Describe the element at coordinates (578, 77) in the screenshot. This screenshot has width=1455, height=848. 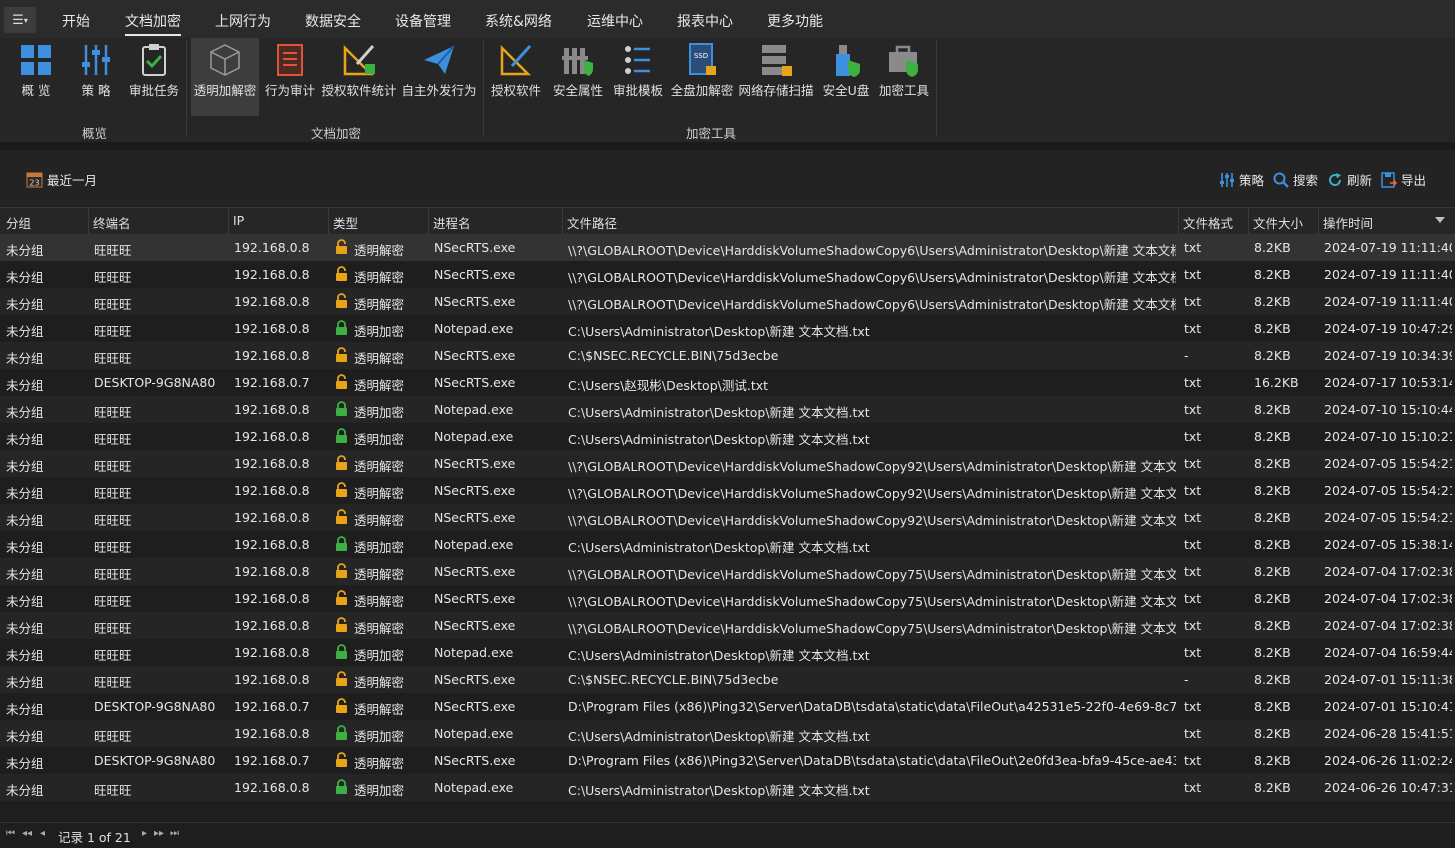
I see `ribbon-button: 安全属性` at that location.